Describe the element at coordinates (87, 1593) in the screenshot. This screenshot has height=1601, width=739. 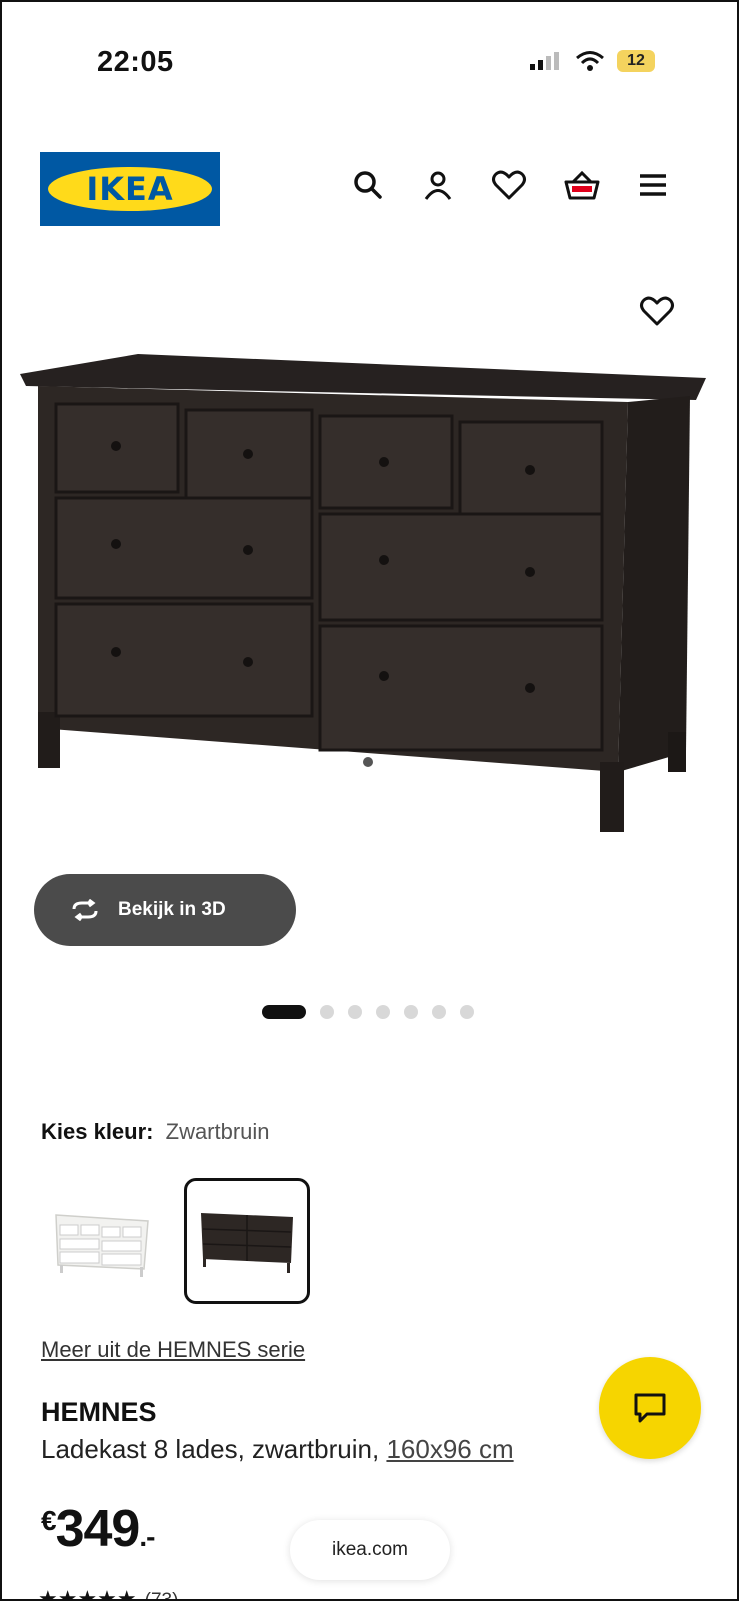
I see `rating-stars: ★★★★★` at that location.